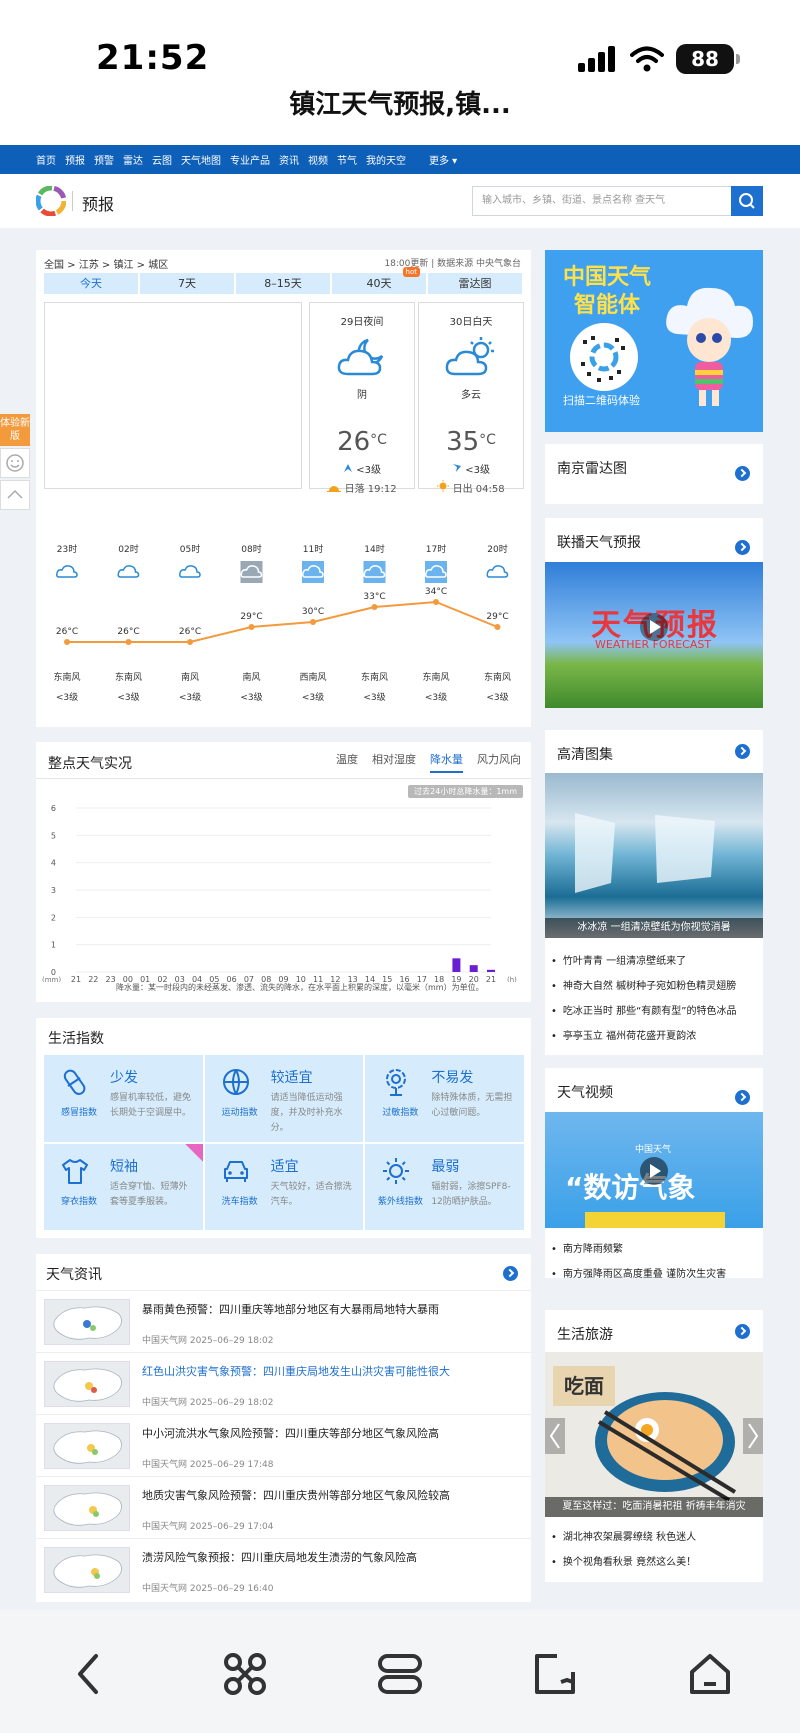  Describe the element at coordinates (742, 751) in the screenshot. I see `gallery-more-icon` at that location.